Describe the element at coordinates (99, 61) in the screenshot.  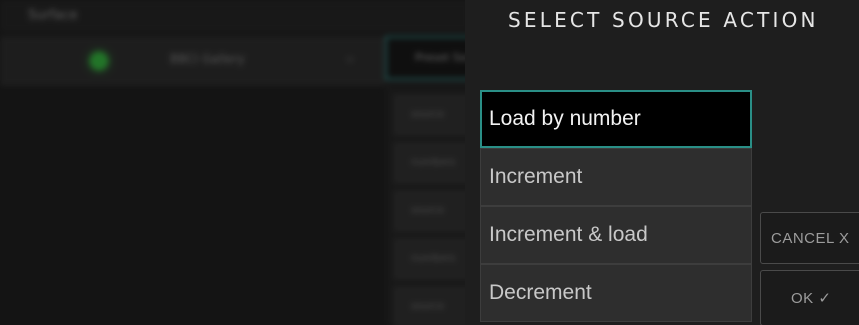
I see `status-led` at that location.